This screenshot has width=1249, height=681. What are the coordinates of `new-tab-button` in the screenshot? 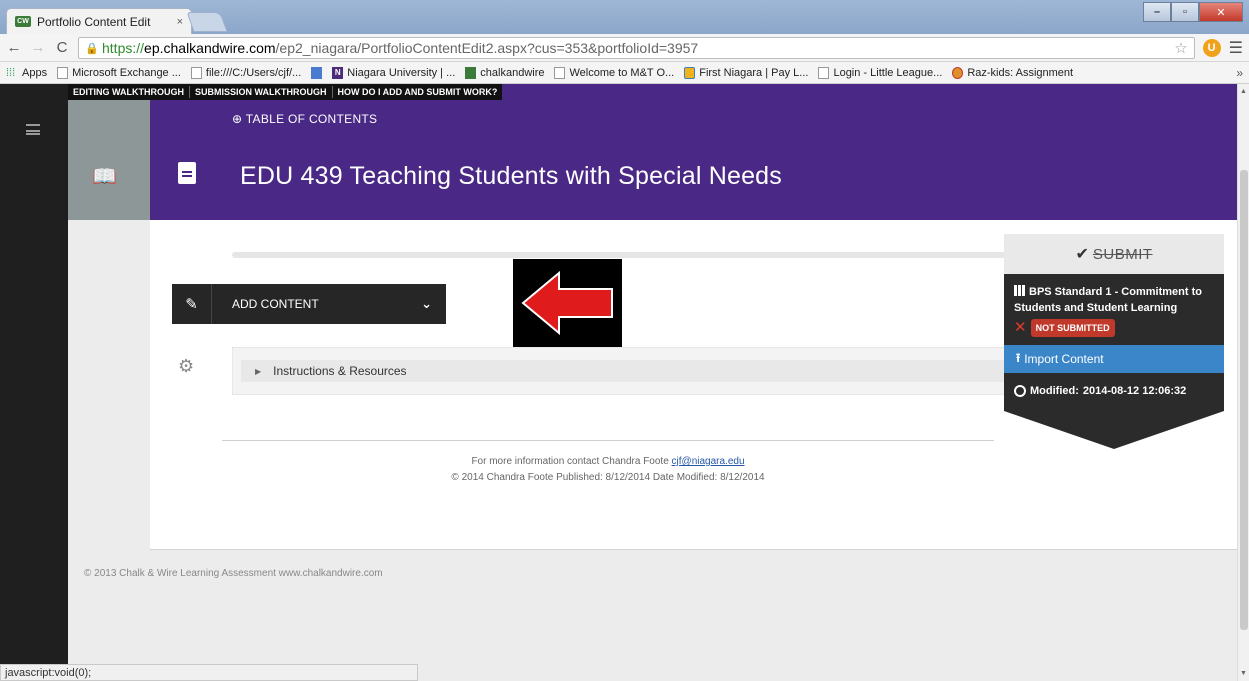 It's located at (207, 22).